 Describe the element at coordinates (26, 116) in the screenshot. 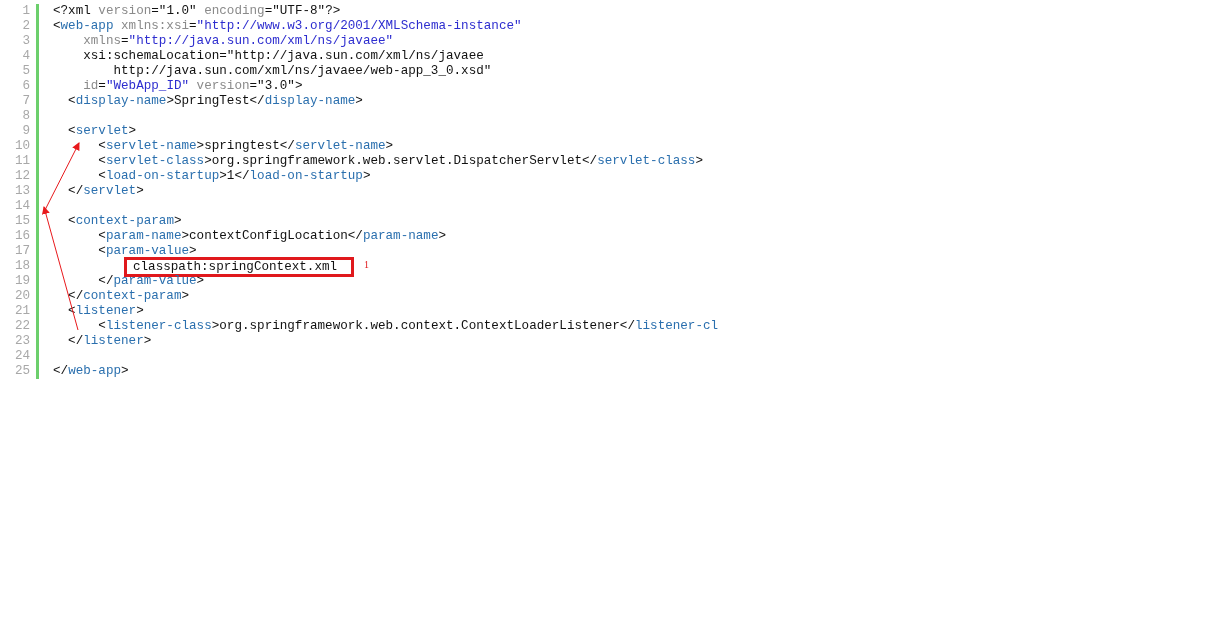

I see `line-number: 8` at that location.